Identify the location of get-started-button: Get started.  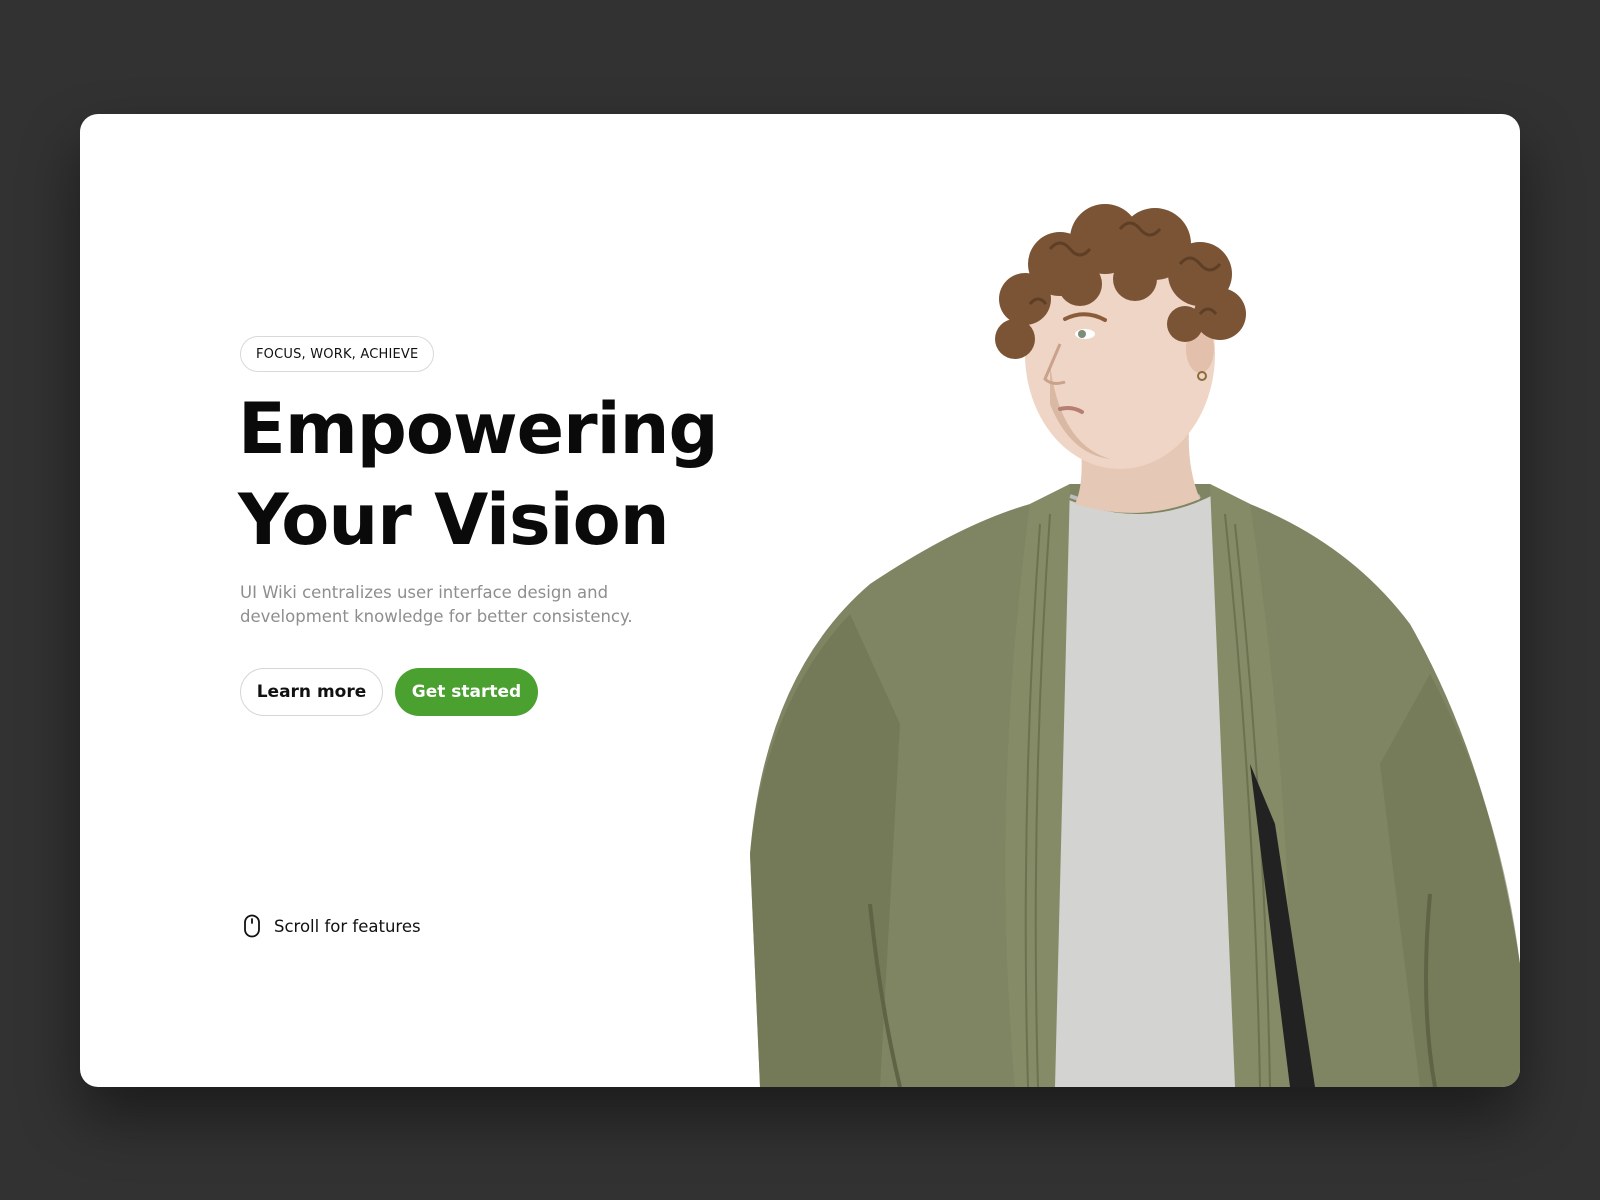
(466, 692).